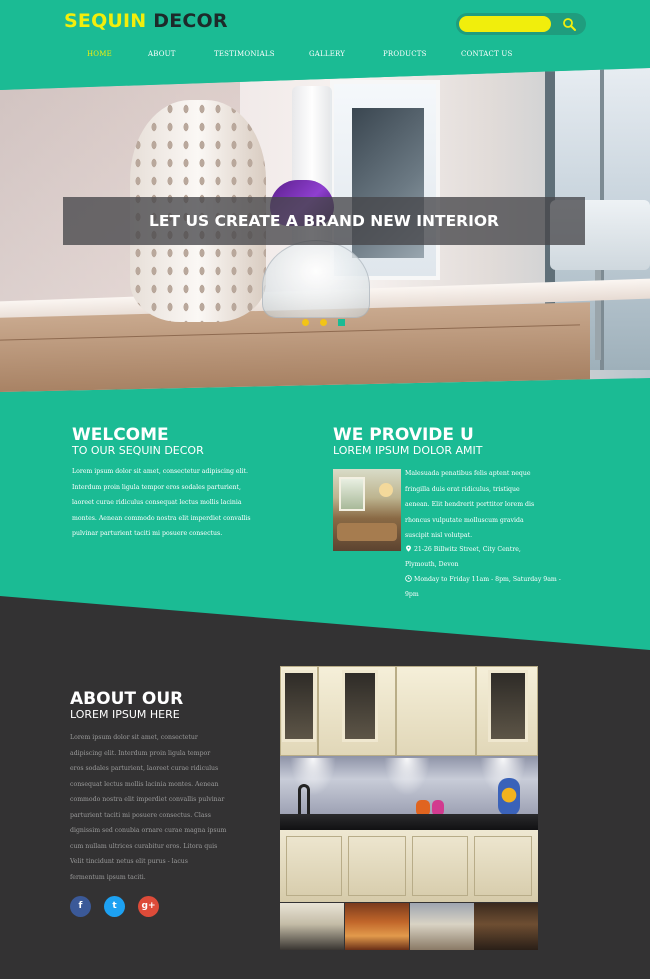 The width and height of the screenshot is (650, 979). I want to click on hero-caption: LET US CREATE A BRAND NEW INTERIOR, so click(324, 221).